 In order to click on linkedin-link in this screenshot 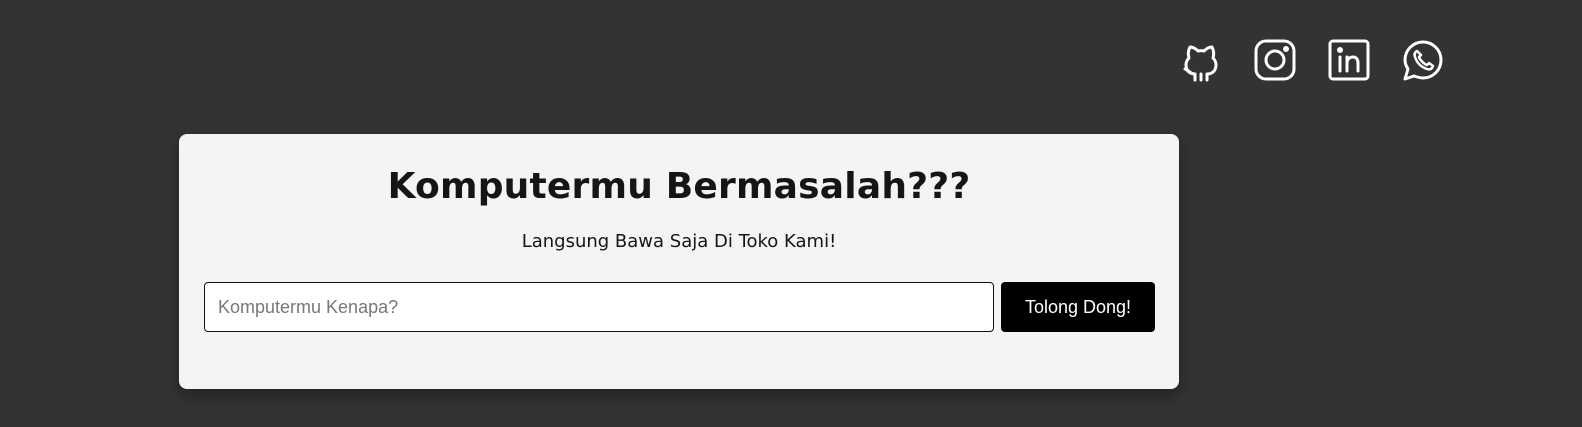, I will do `click(1349, 60)`.